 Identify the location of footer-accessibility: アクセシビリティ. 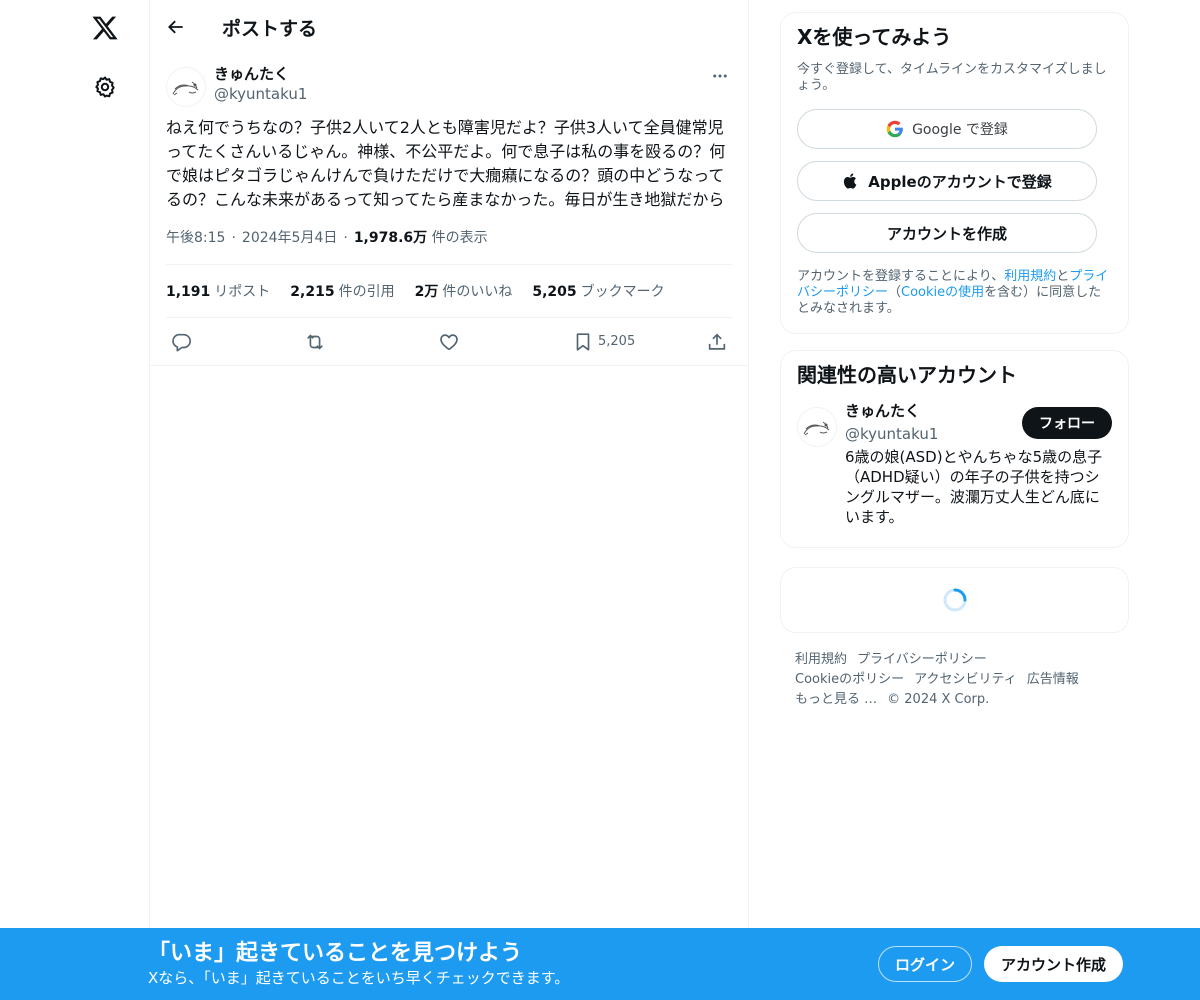
(965, 679).